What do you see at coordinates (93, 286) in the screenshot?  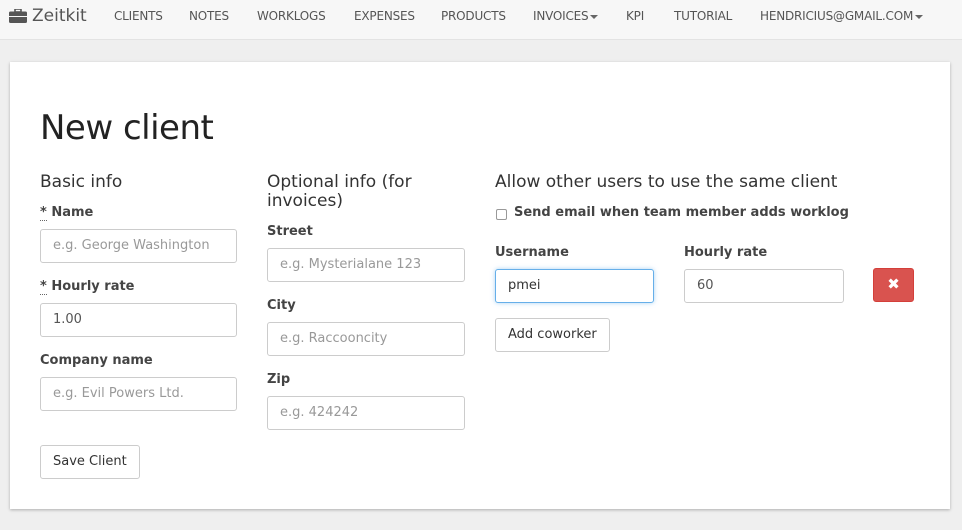 I see `hourly-rate-label-text: Hourly rate` at bounding box center [93, 286].